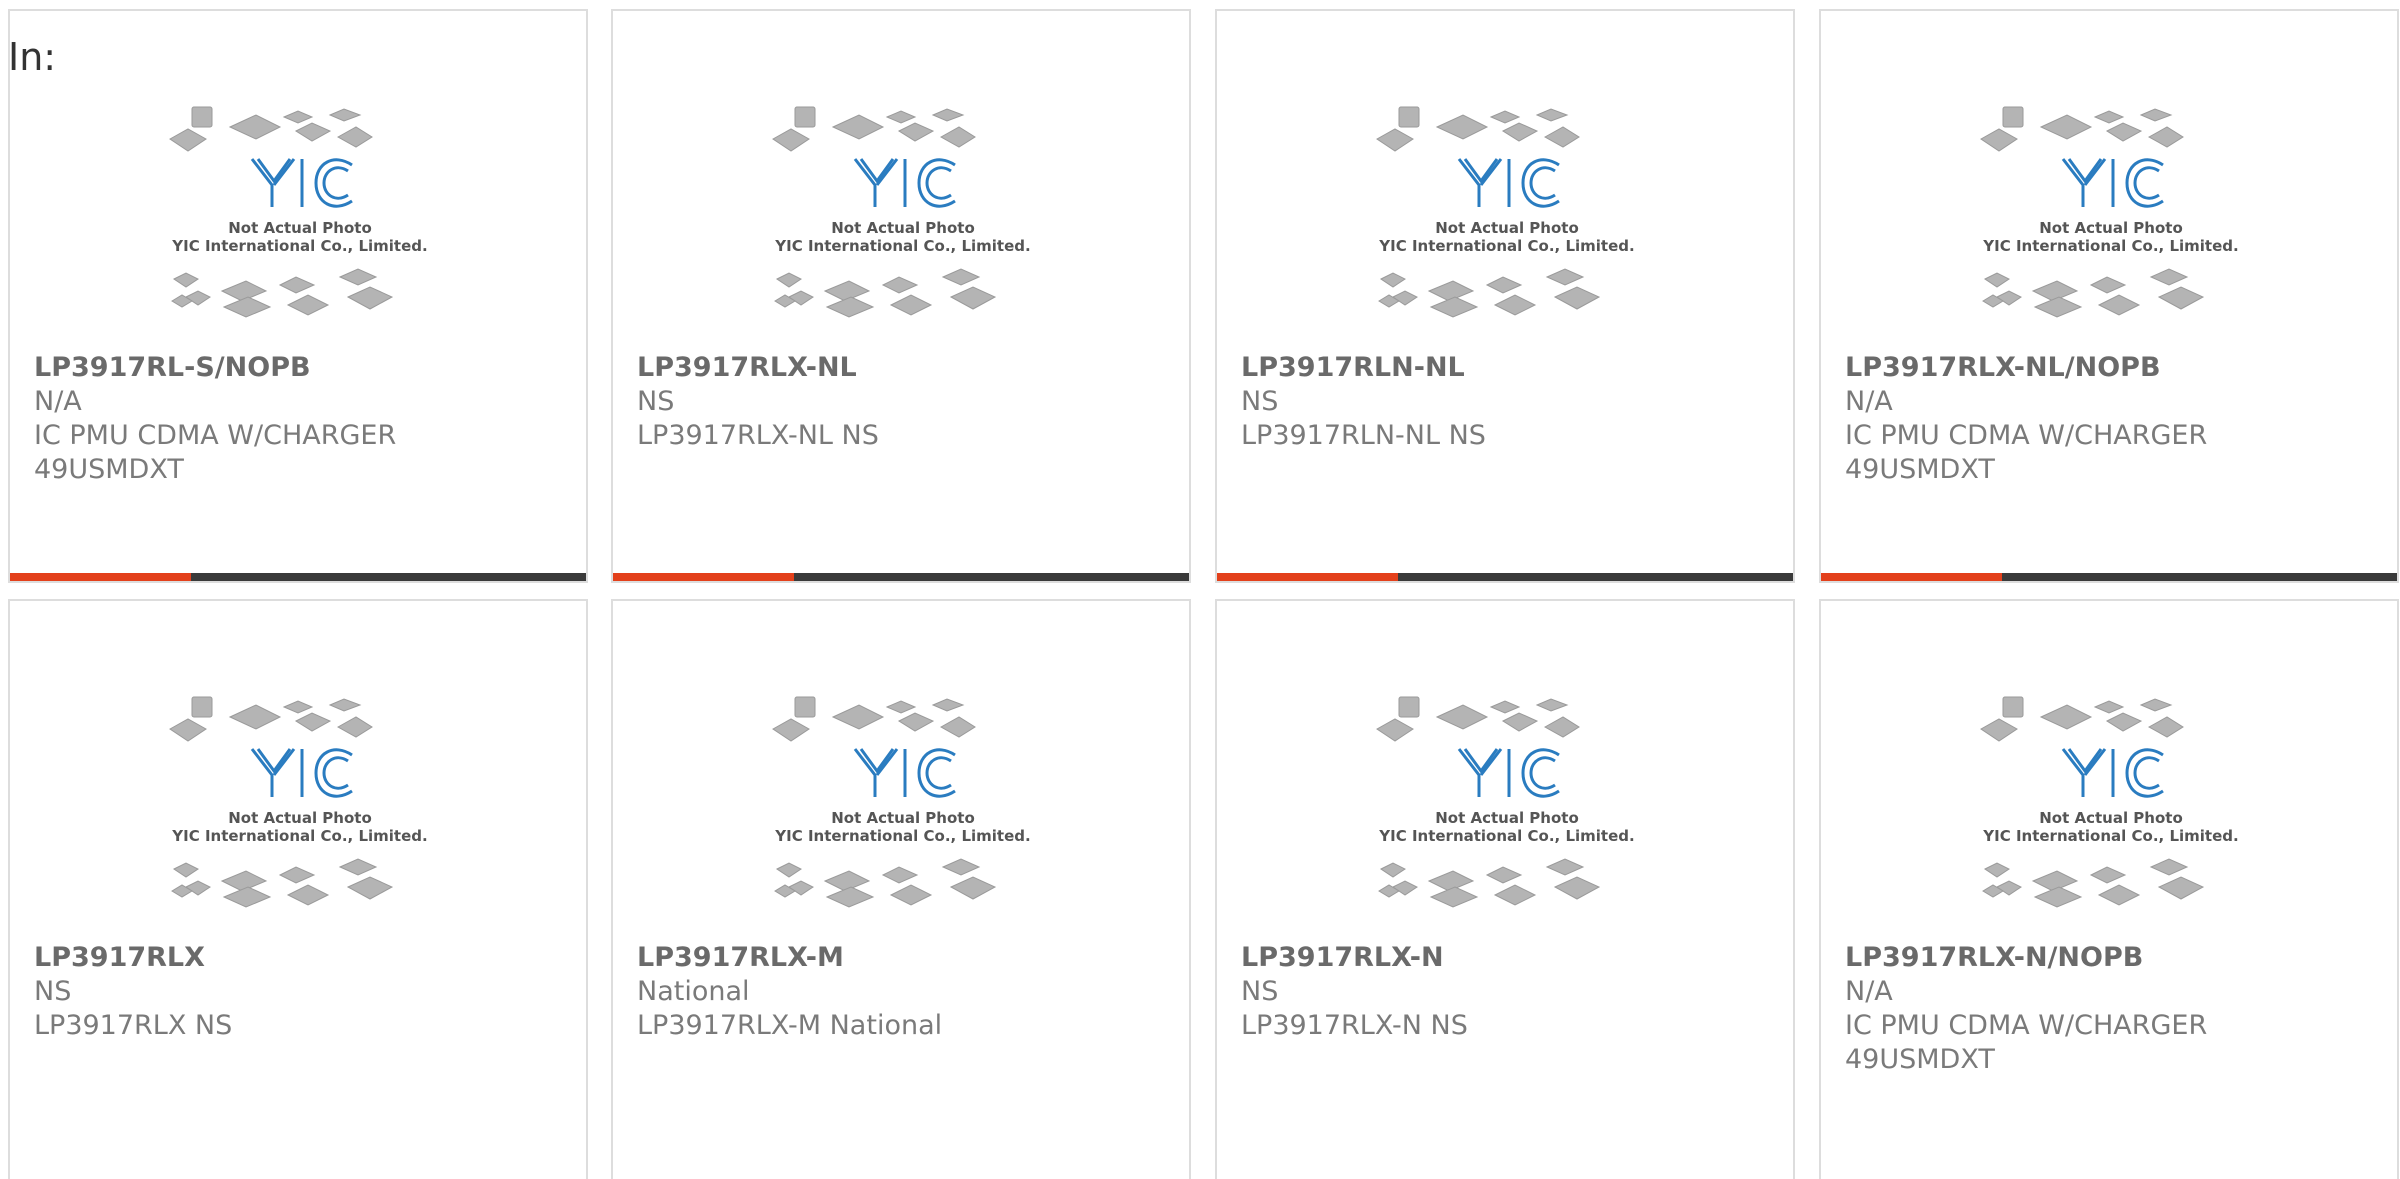 This screenshot has width=2400, height=1179. I want to click on product-info: LP3917RLX-N NS LP3917RLX-N NS, so click(1512, 992).